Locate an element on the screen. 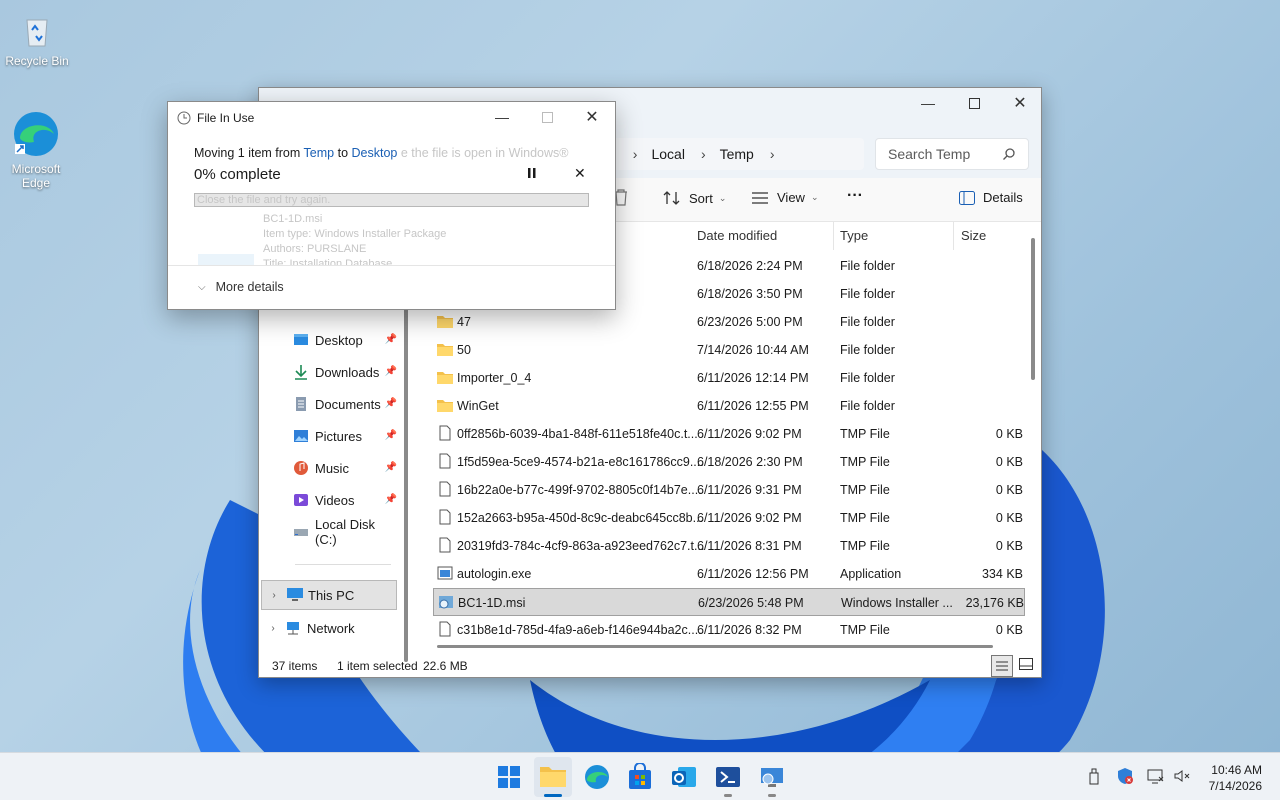 The image size is (1280, 800). percent-complete: 0% complete is located at coordinates (237, 174).